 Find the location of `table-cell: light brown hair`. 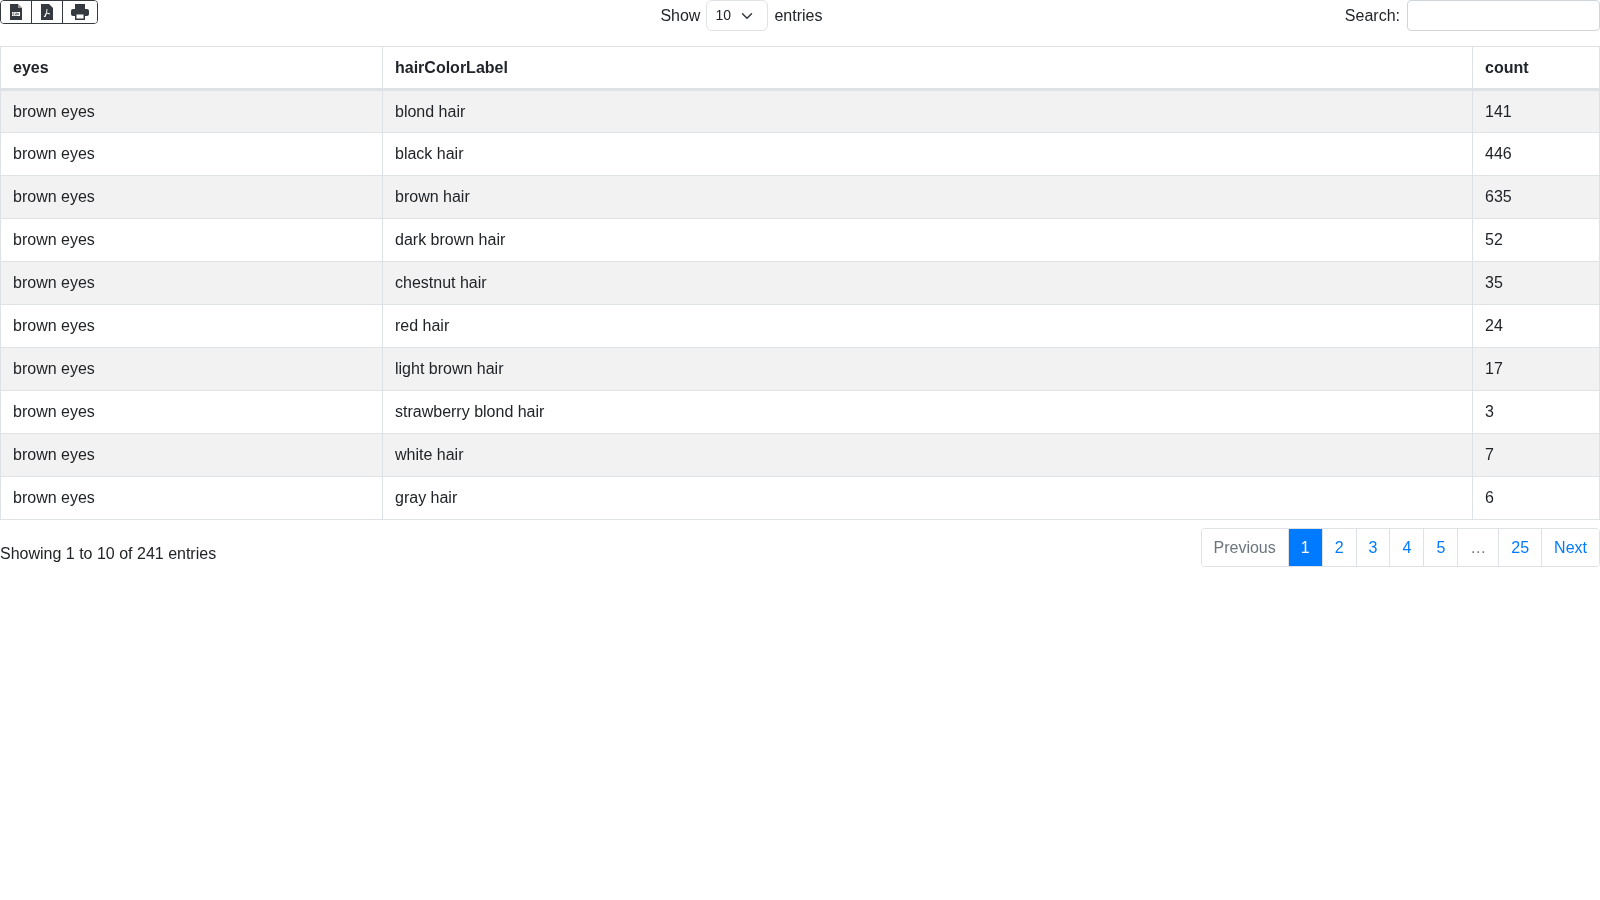

table-cell: light brown hair is located at coordinates (927, 369).